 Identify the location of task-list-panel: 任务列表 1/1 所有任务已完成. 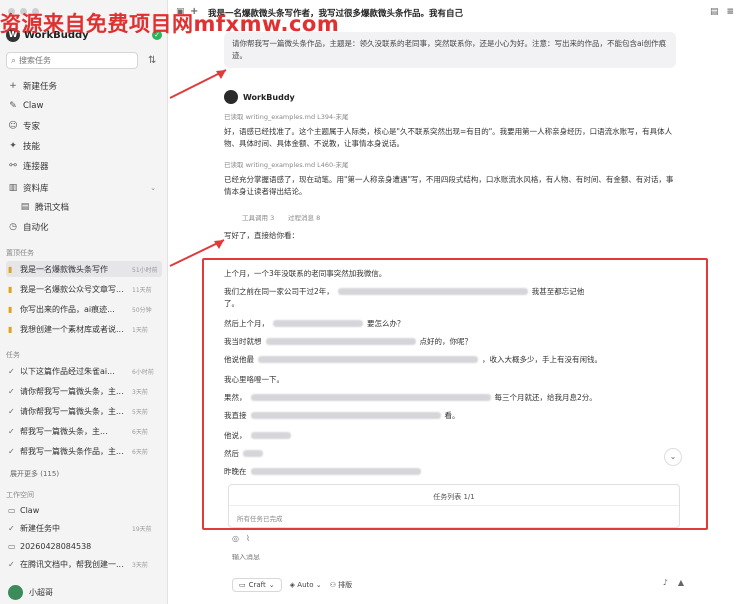
(454, 506).